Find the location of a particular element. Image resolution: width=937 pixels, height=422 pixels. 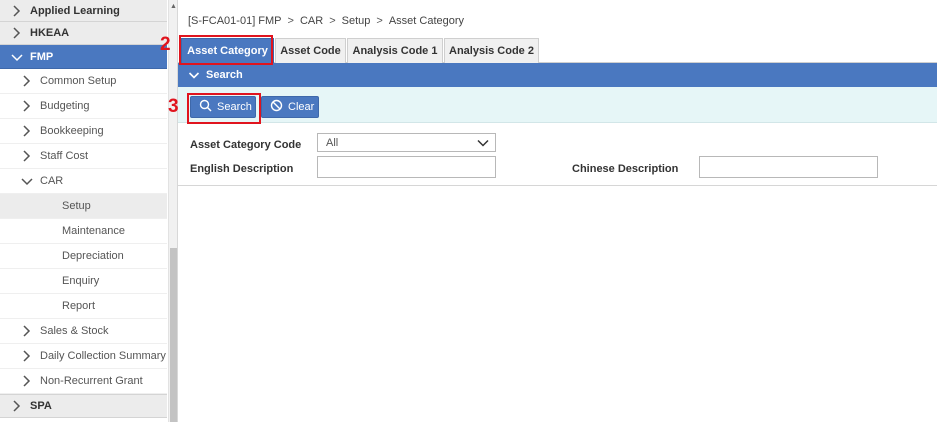

sidebar-item-hkeaa: HKEAA is located at coordinates (83, 33).